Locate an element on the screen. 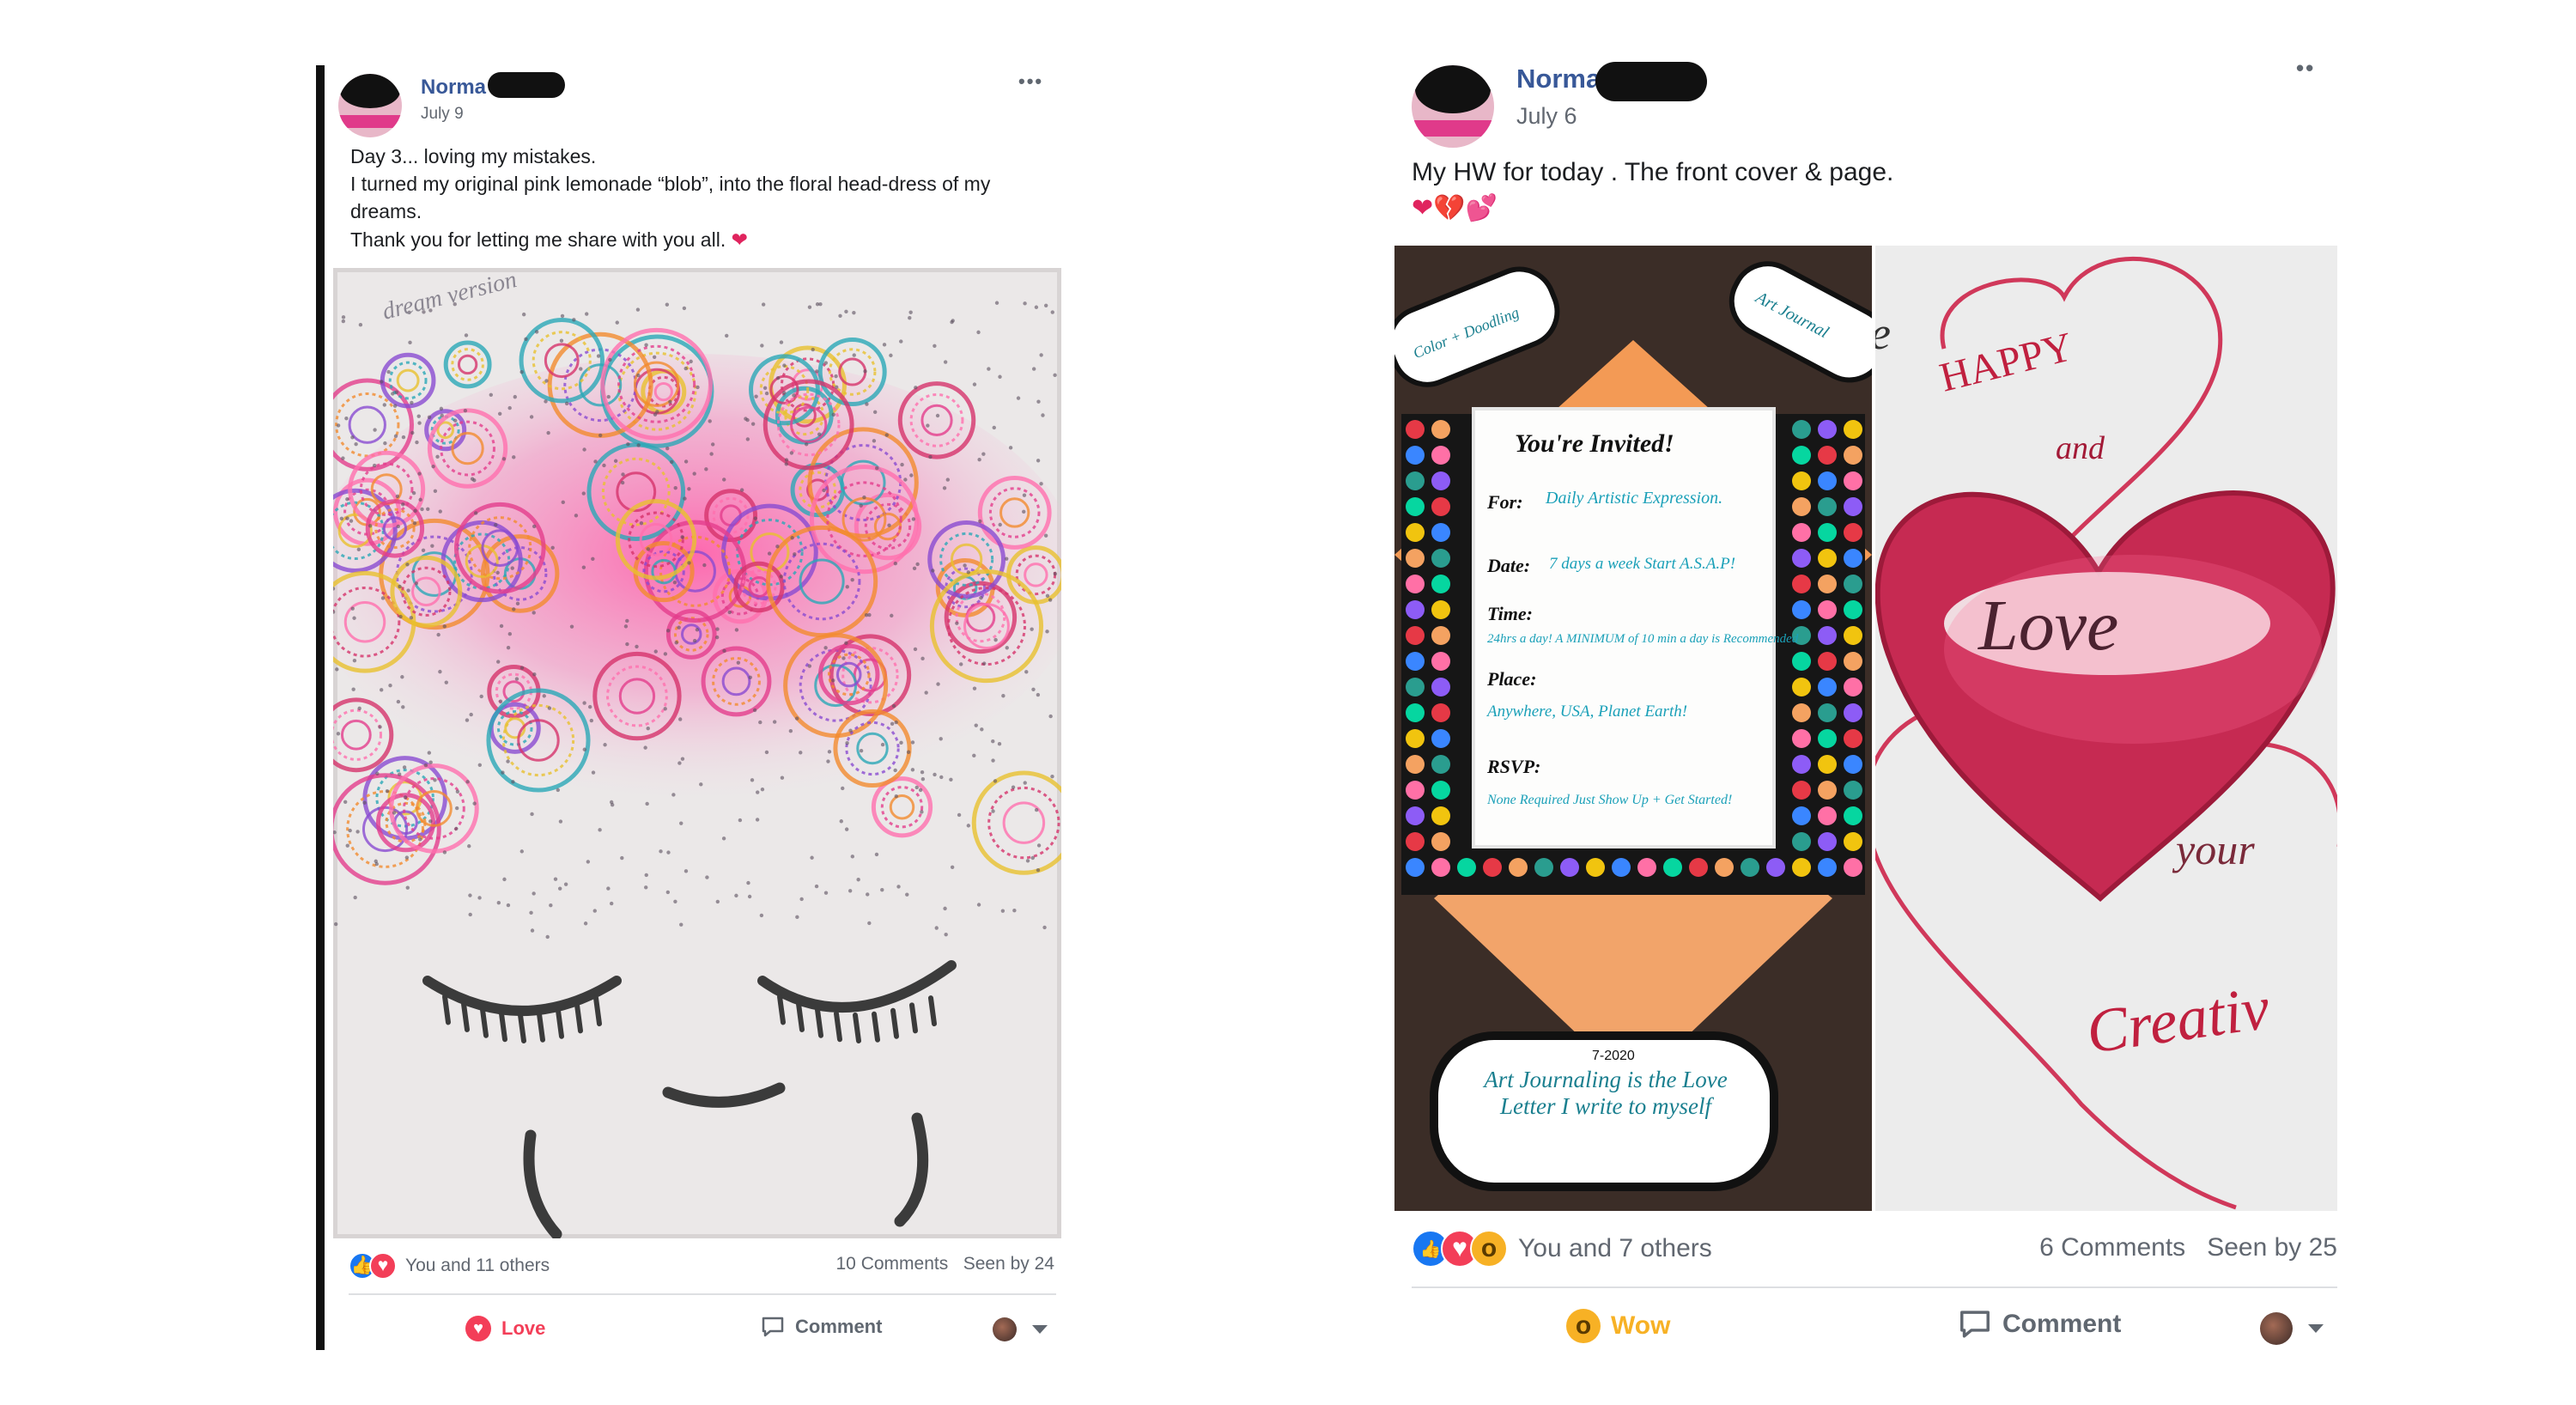 The width and height of the screenshot is (2576, 1405). reactions-summary: 👍 ♥ You and 11 others is located at coordinates (450, 1266).